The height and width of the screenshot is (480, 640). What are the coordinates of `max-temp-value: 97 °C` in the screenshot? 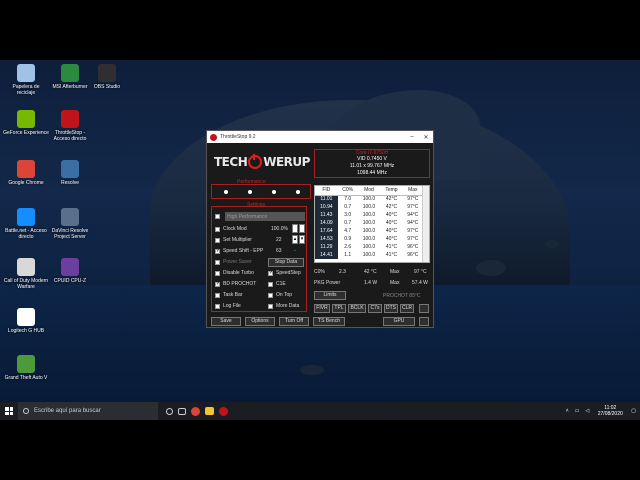 It's located at (420, 272).